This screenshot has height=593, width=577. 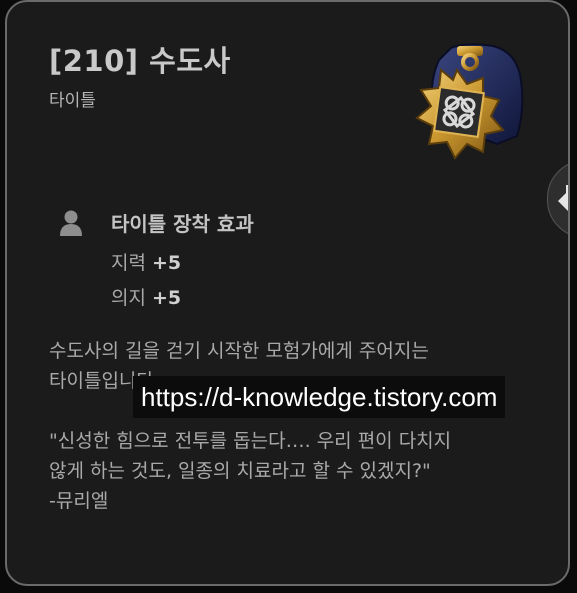 What do you see at coordinates (250, 441) in the screenshot?
I see `quote-line: "신성한 힘으로 전투를 돕는다…. 우리 편이 다치지` at bounding box center [250, 441].